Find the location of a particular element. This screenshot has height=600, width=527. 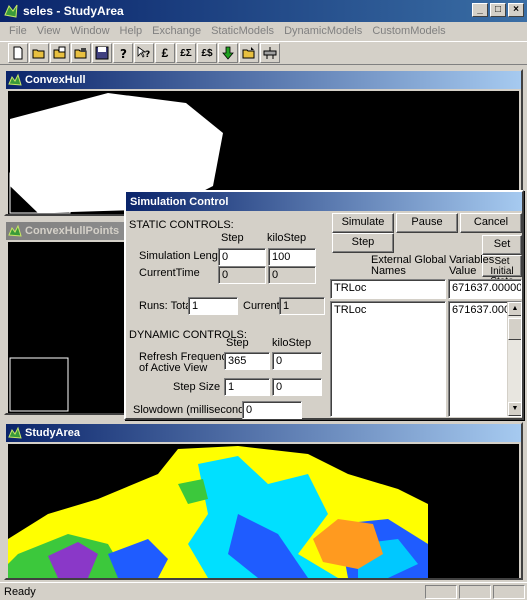

slowdown-input: 0 is located at coordinates (272, 410).